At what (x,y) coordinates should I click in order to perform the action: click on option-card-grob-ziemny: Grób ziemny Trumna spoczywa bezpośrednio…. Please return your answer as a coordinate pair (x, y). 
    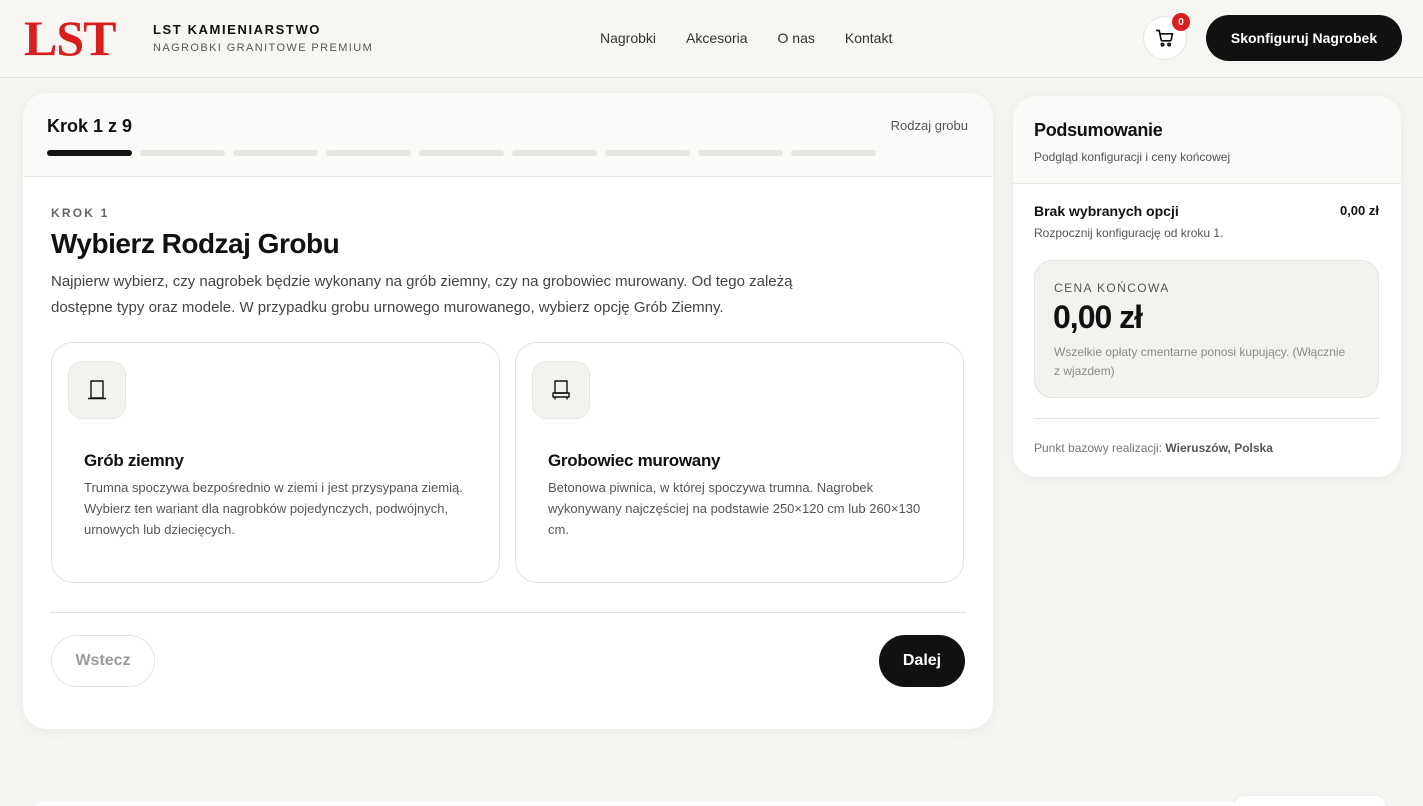
    Looking at the image, I should click on (275, 462).